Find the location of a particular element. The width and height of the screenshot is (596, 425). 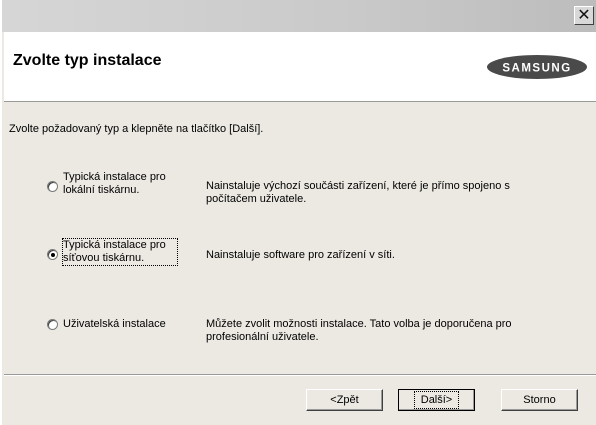

samsung-logo: SAMSUNG is located at coordinates (537, 67).